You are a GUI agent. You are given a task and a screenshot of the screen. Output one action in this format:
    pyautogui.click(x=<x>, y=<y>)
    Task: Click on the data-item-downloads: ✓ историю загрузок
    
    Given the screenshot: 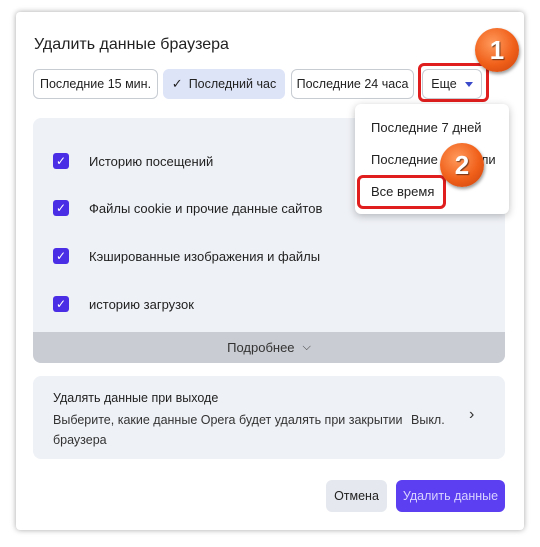 What is the action you would take?
    pyautogui.click(x=123, y=304)
    